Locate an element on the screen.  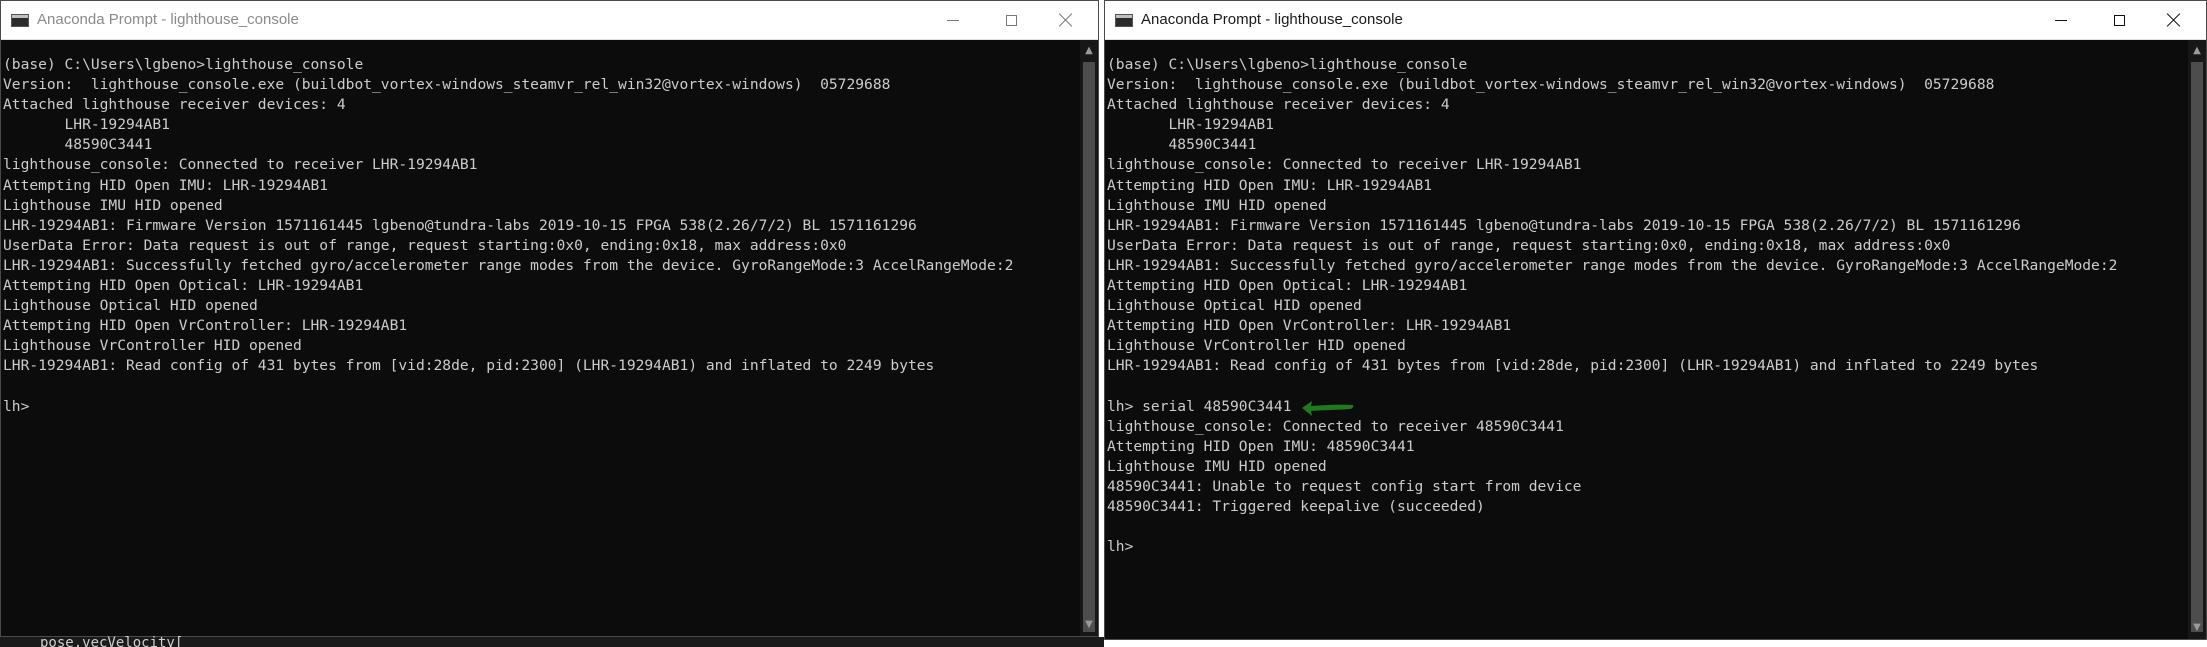
background-window-text: pose.vecVelocity[ is located at coordinates (112, 641).